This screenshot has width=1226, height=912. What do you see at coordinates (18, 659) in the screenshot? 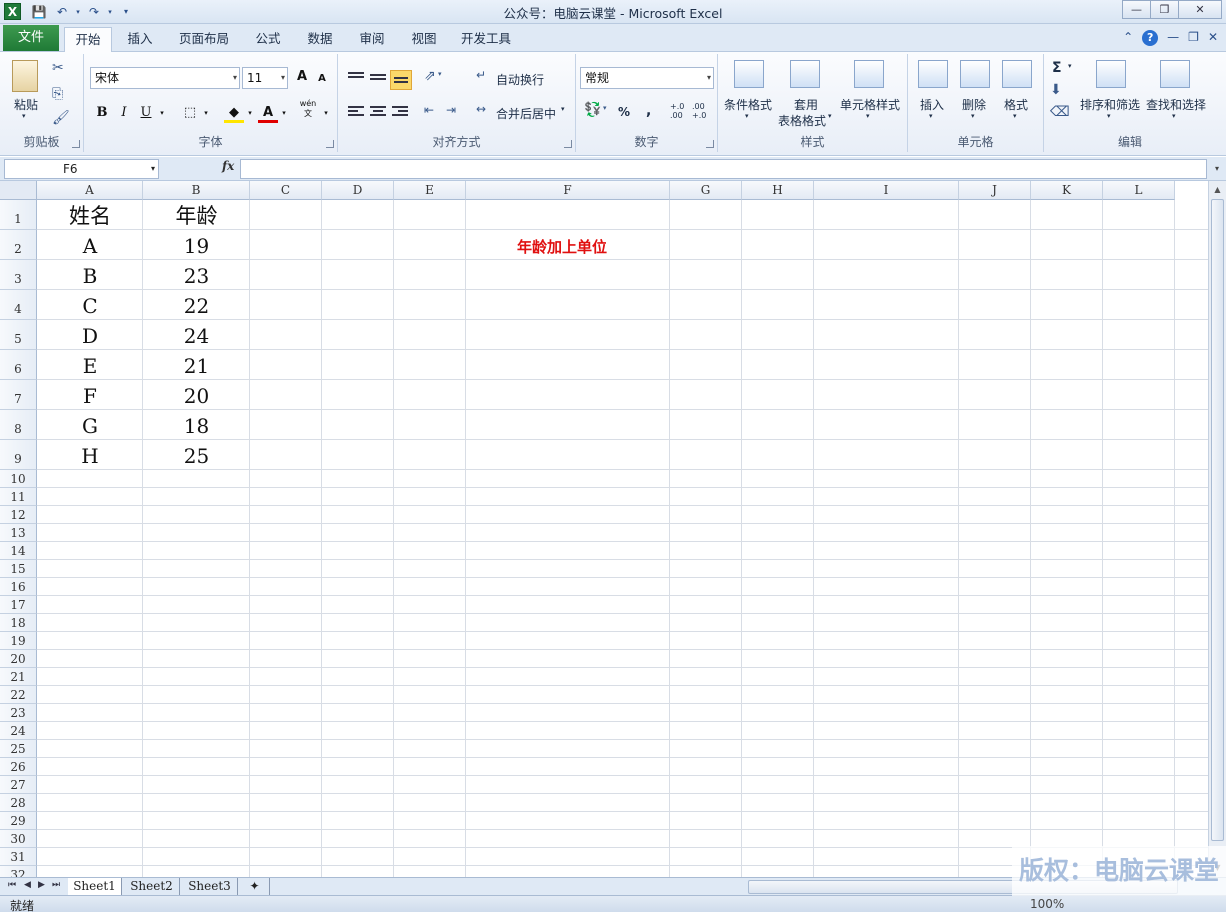
I see `row-header-20: 20` at bounding box center [18, 659].